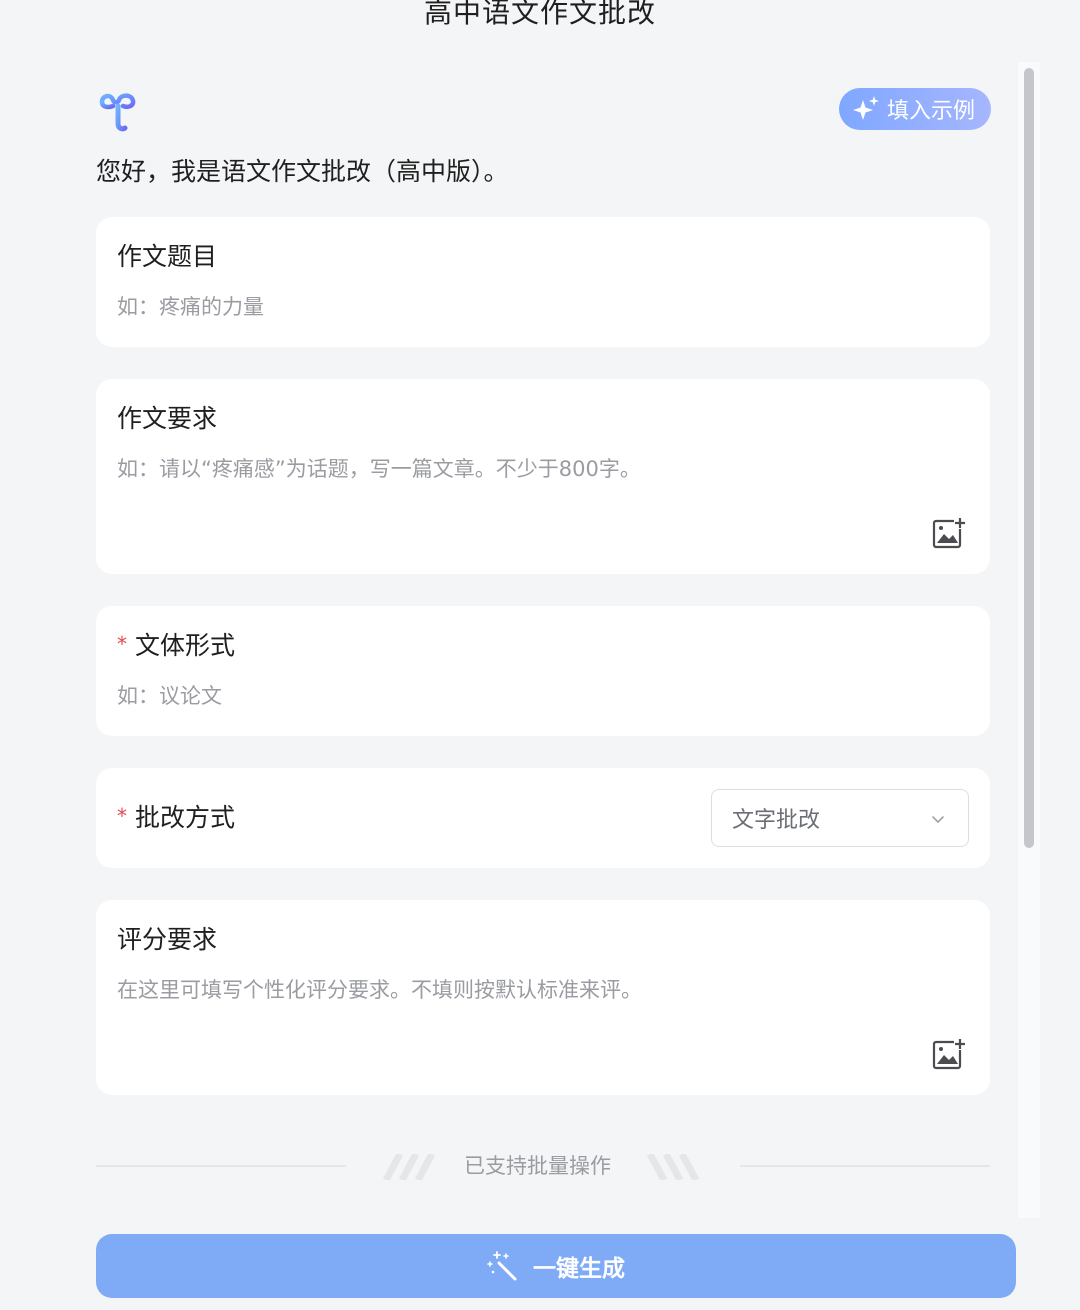 This screenshot has width=1080, height=1310. What do you see at coordinates (167, 256) in the screenshot?
I see `topic-label: 作文题目` at bounding box center [167, 256].